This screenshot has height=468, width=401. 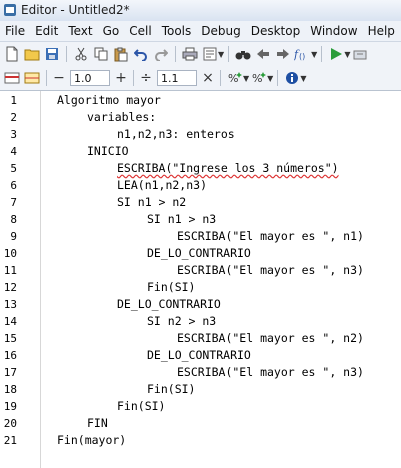 What do you see at coordinates (208, 78) in the screenshot?
I see `multiply-icon: ×` at bounding box center [208, 78].